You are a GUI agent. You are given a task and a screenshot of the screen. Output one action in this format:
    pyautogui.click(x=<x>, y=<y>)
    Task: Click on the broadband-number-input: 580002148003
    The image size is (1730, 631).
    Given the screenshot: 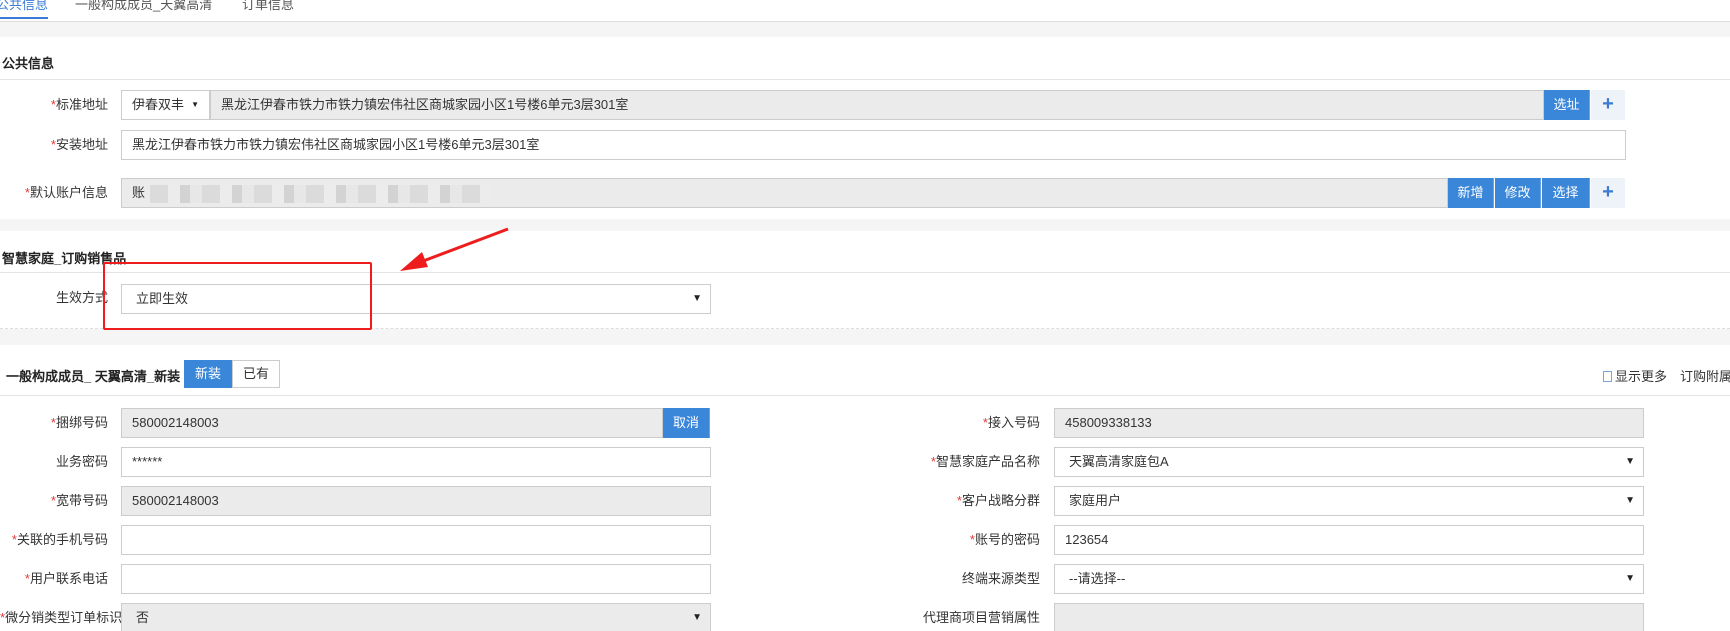 What is the action you would take?
    pyautogui.click(x=416, y=501)
    